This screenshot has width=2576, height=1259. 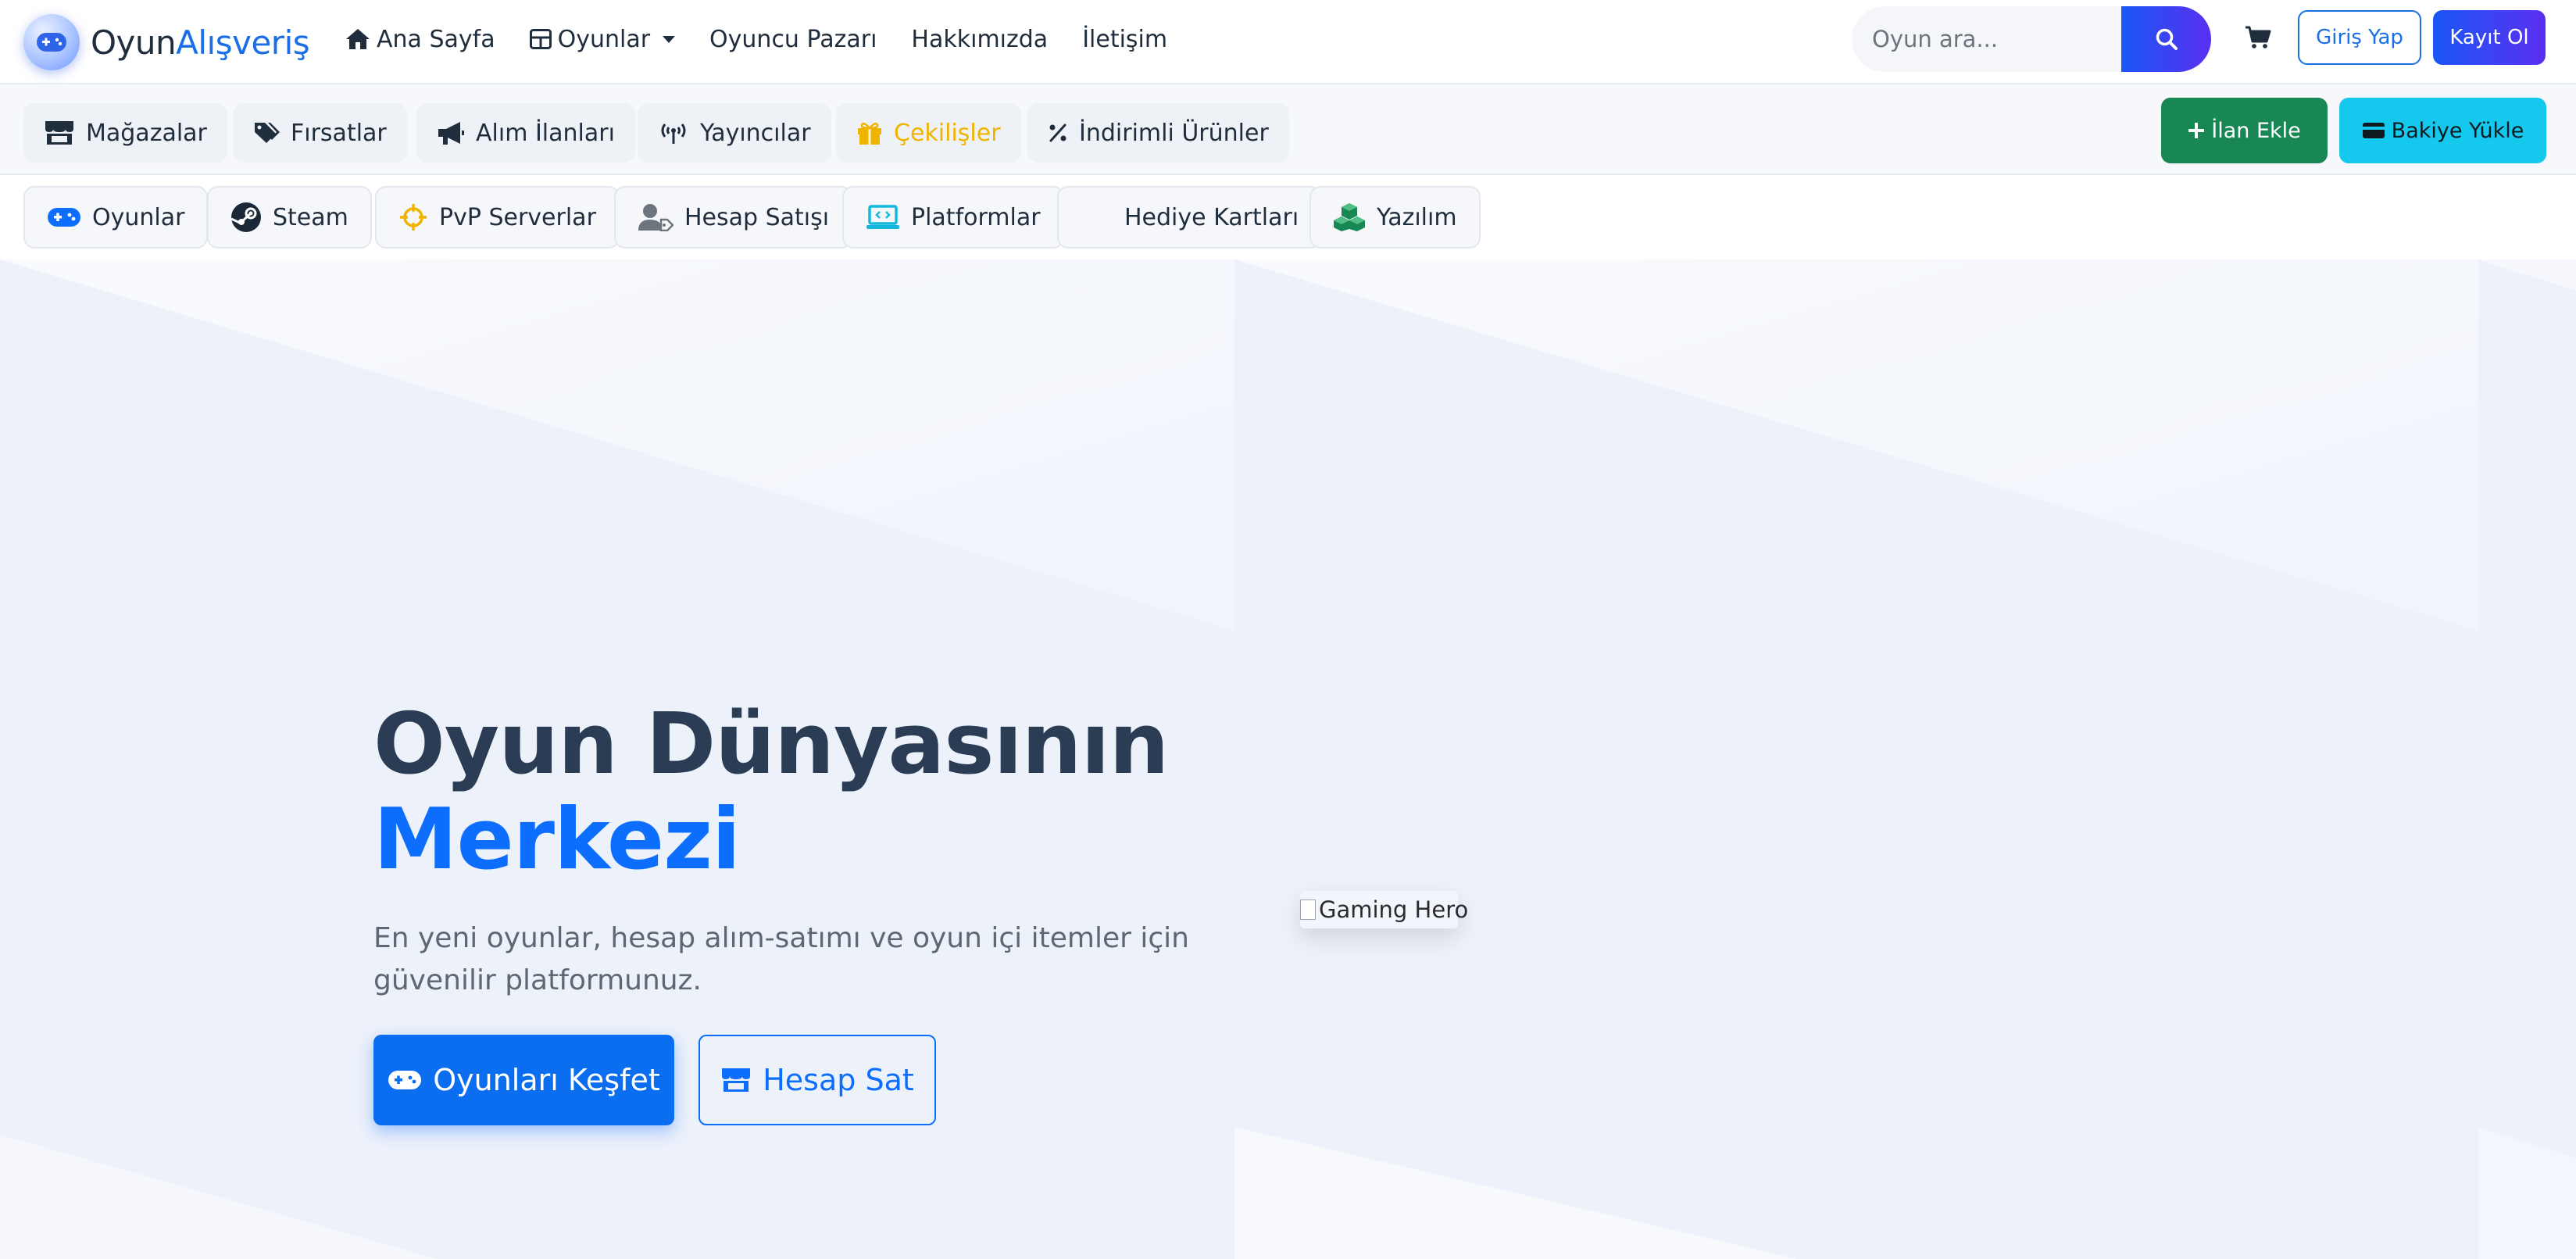 I want to click on hero-image-alt-text: Gaming Hero, so click(x=1394, y=909).